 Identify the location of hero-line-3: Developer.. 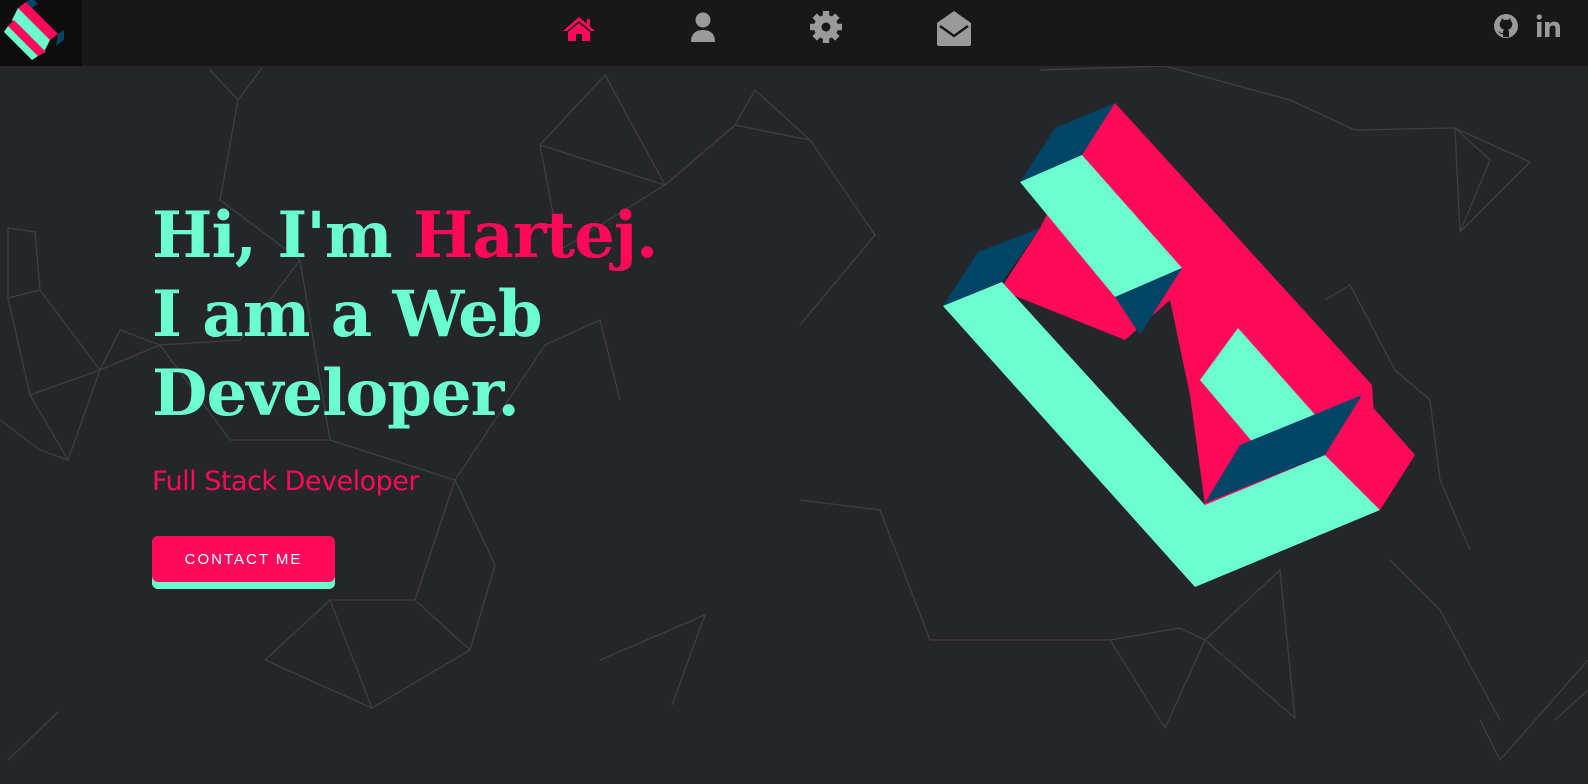
(336, 393).